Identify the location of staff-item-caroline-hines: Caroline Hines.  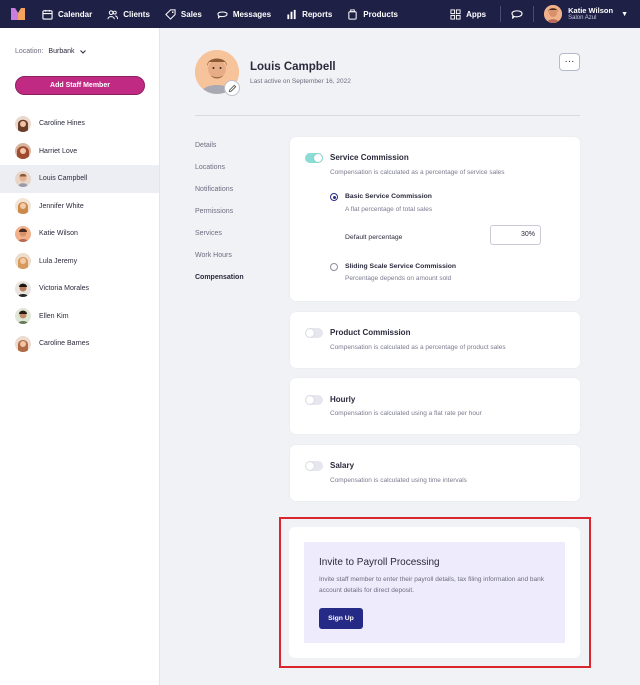
(79, 124).